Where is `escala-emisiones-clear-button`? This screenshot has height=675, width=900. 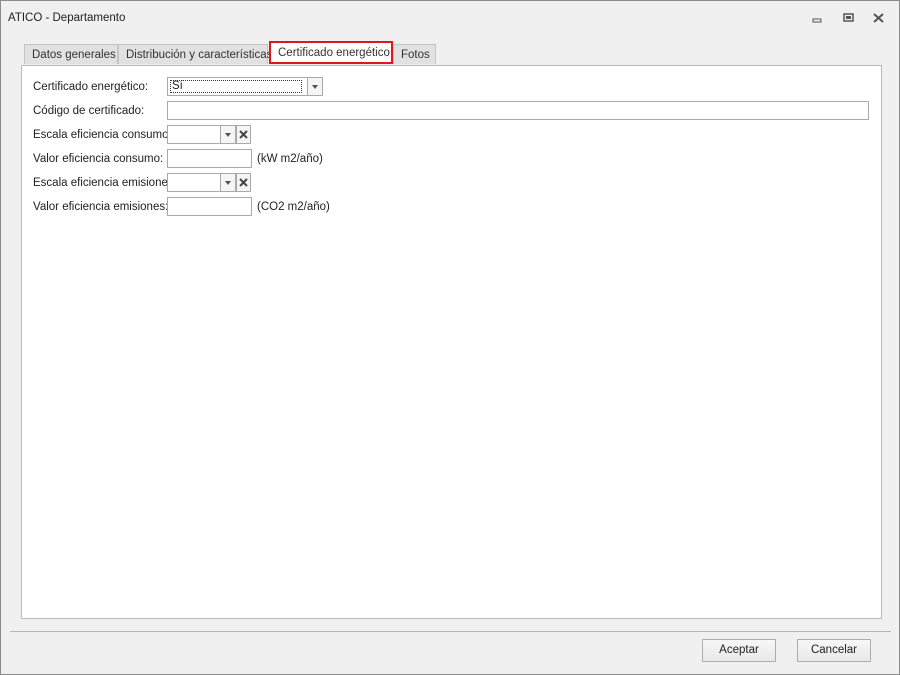 escala-emisiones-clear-button is located at coordinates (243, 182).